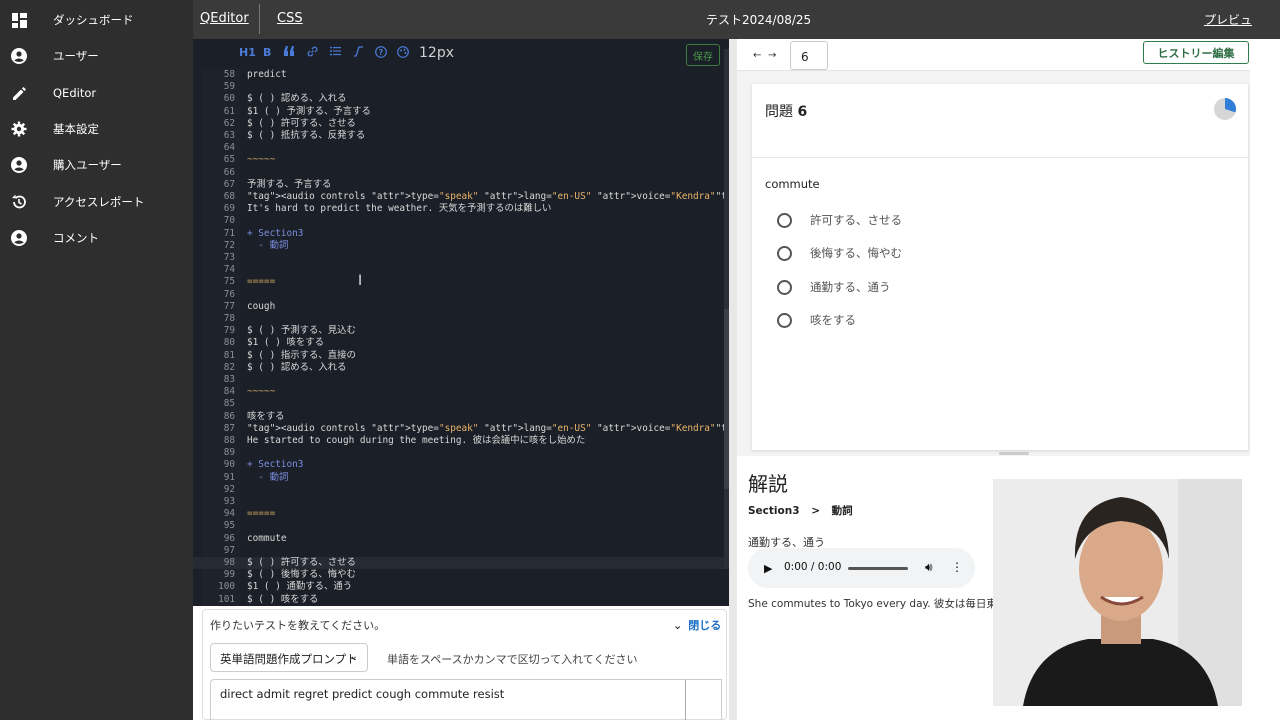 The image size is (1280, 720). I want to click on sidebar-item-comments: コメント, so click(96, 238).